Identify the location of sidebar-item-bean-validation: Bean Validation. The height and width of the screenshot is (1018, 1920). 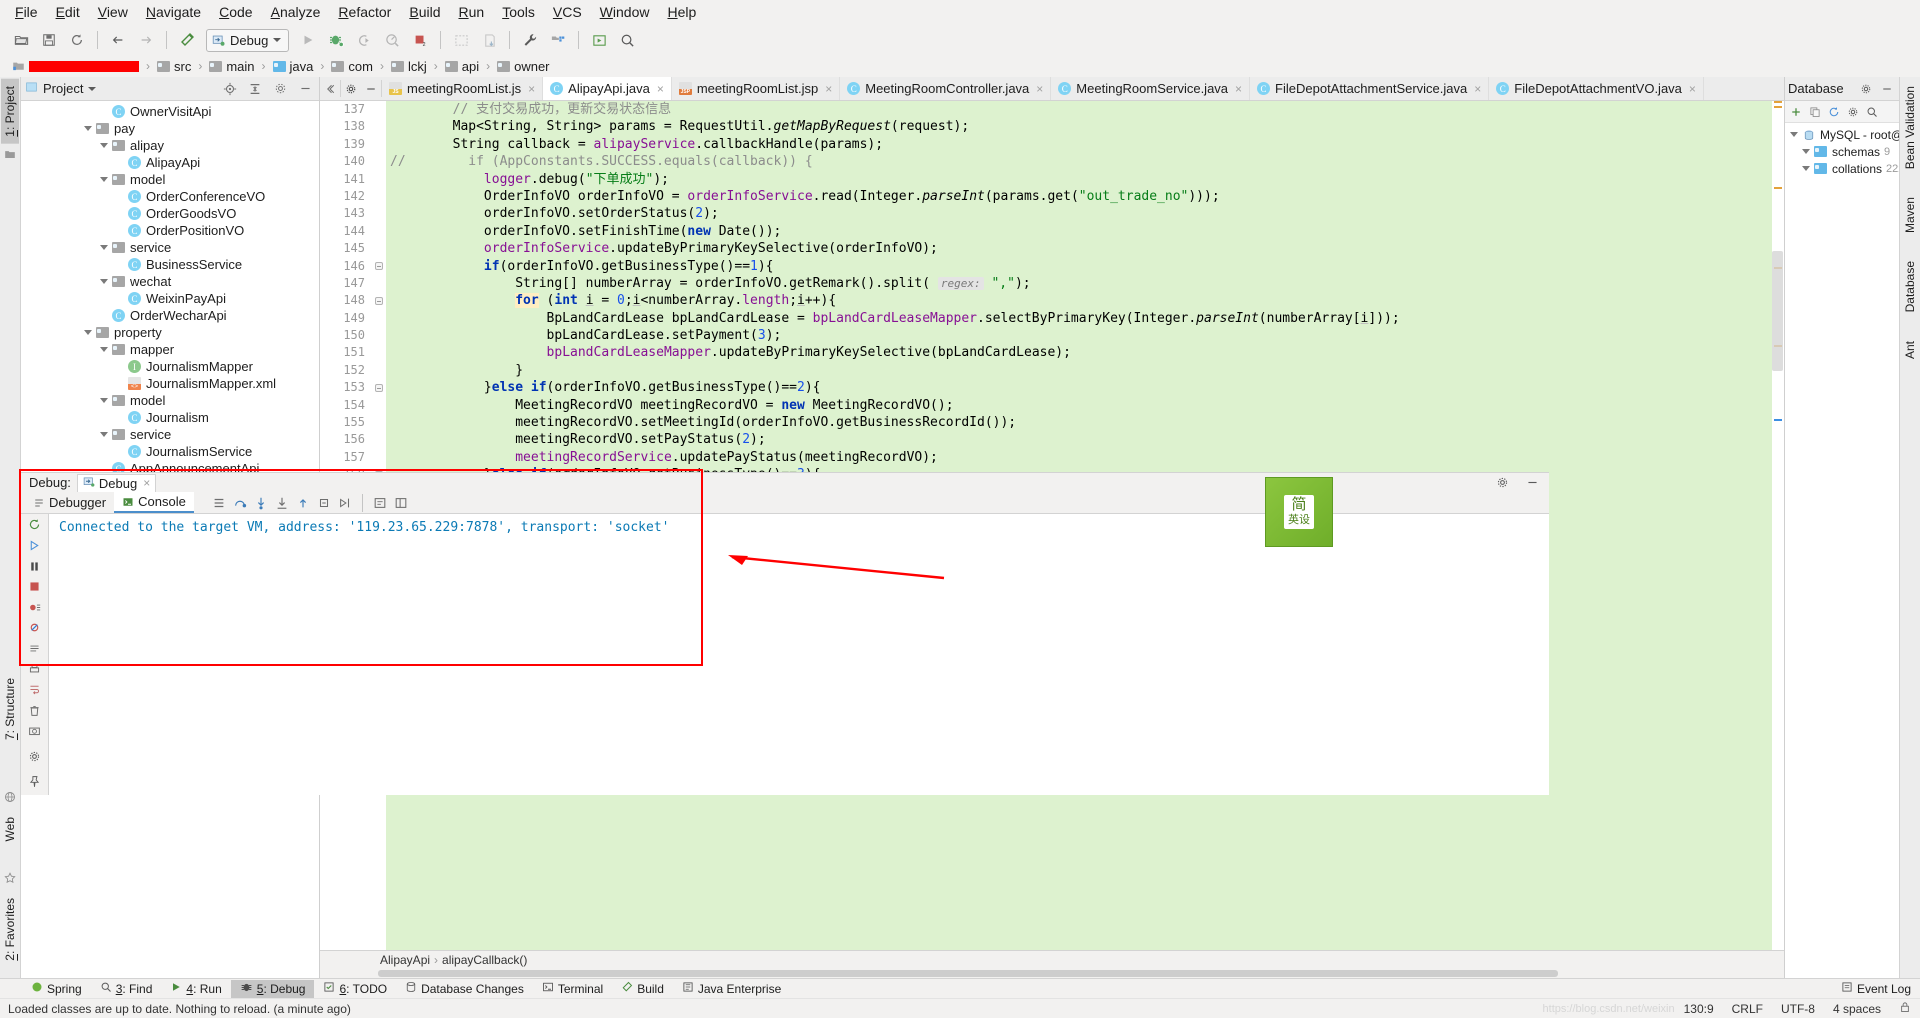
(1910, 127).